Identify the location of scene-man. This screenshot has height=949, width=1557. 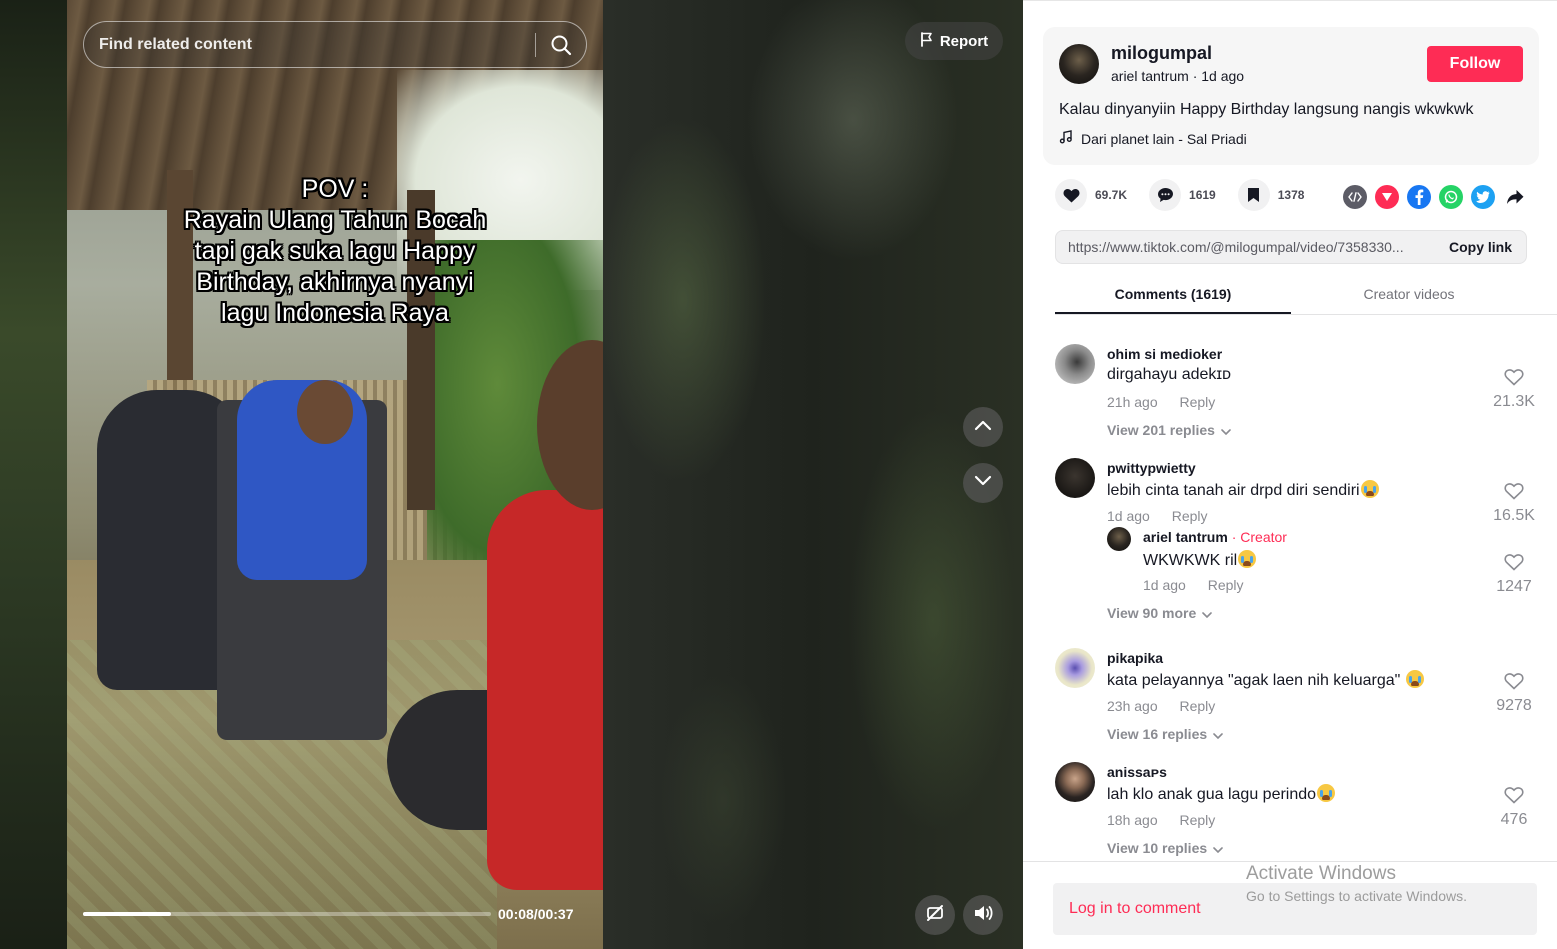
(545, 690).